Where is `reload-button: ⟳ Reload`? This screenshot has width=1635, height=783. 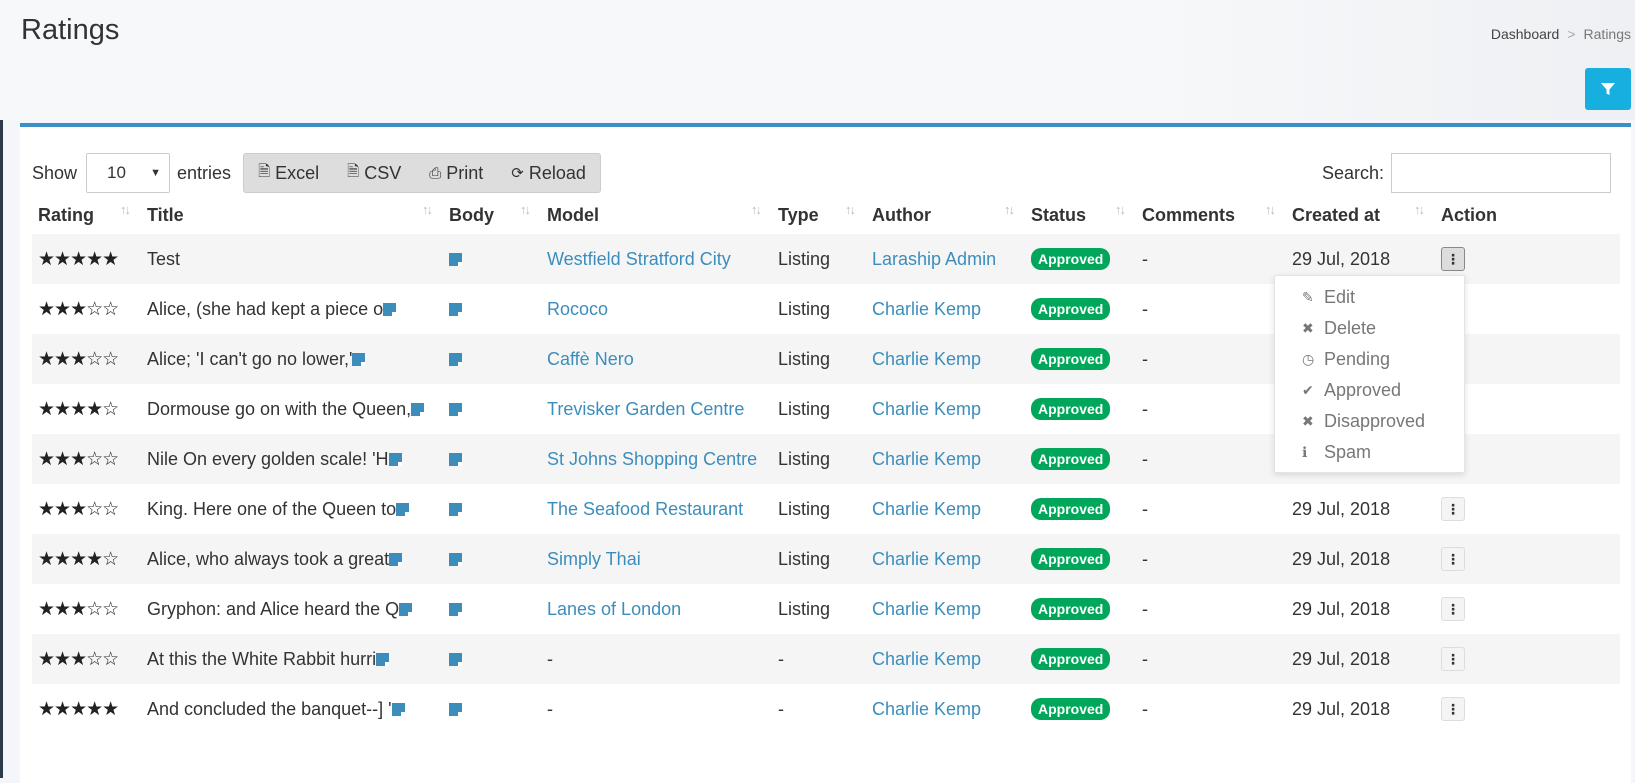
reload-button: ⟳ Reload is located at coordinates (548, 173).